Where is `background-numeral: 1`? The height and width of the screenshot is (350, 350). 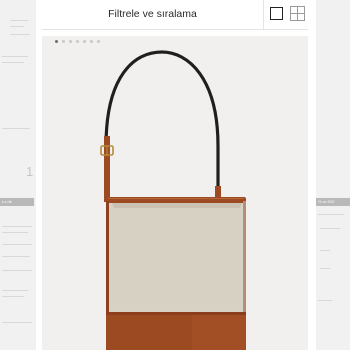
background-numeral: 1 is located at coordinates (30, 171).